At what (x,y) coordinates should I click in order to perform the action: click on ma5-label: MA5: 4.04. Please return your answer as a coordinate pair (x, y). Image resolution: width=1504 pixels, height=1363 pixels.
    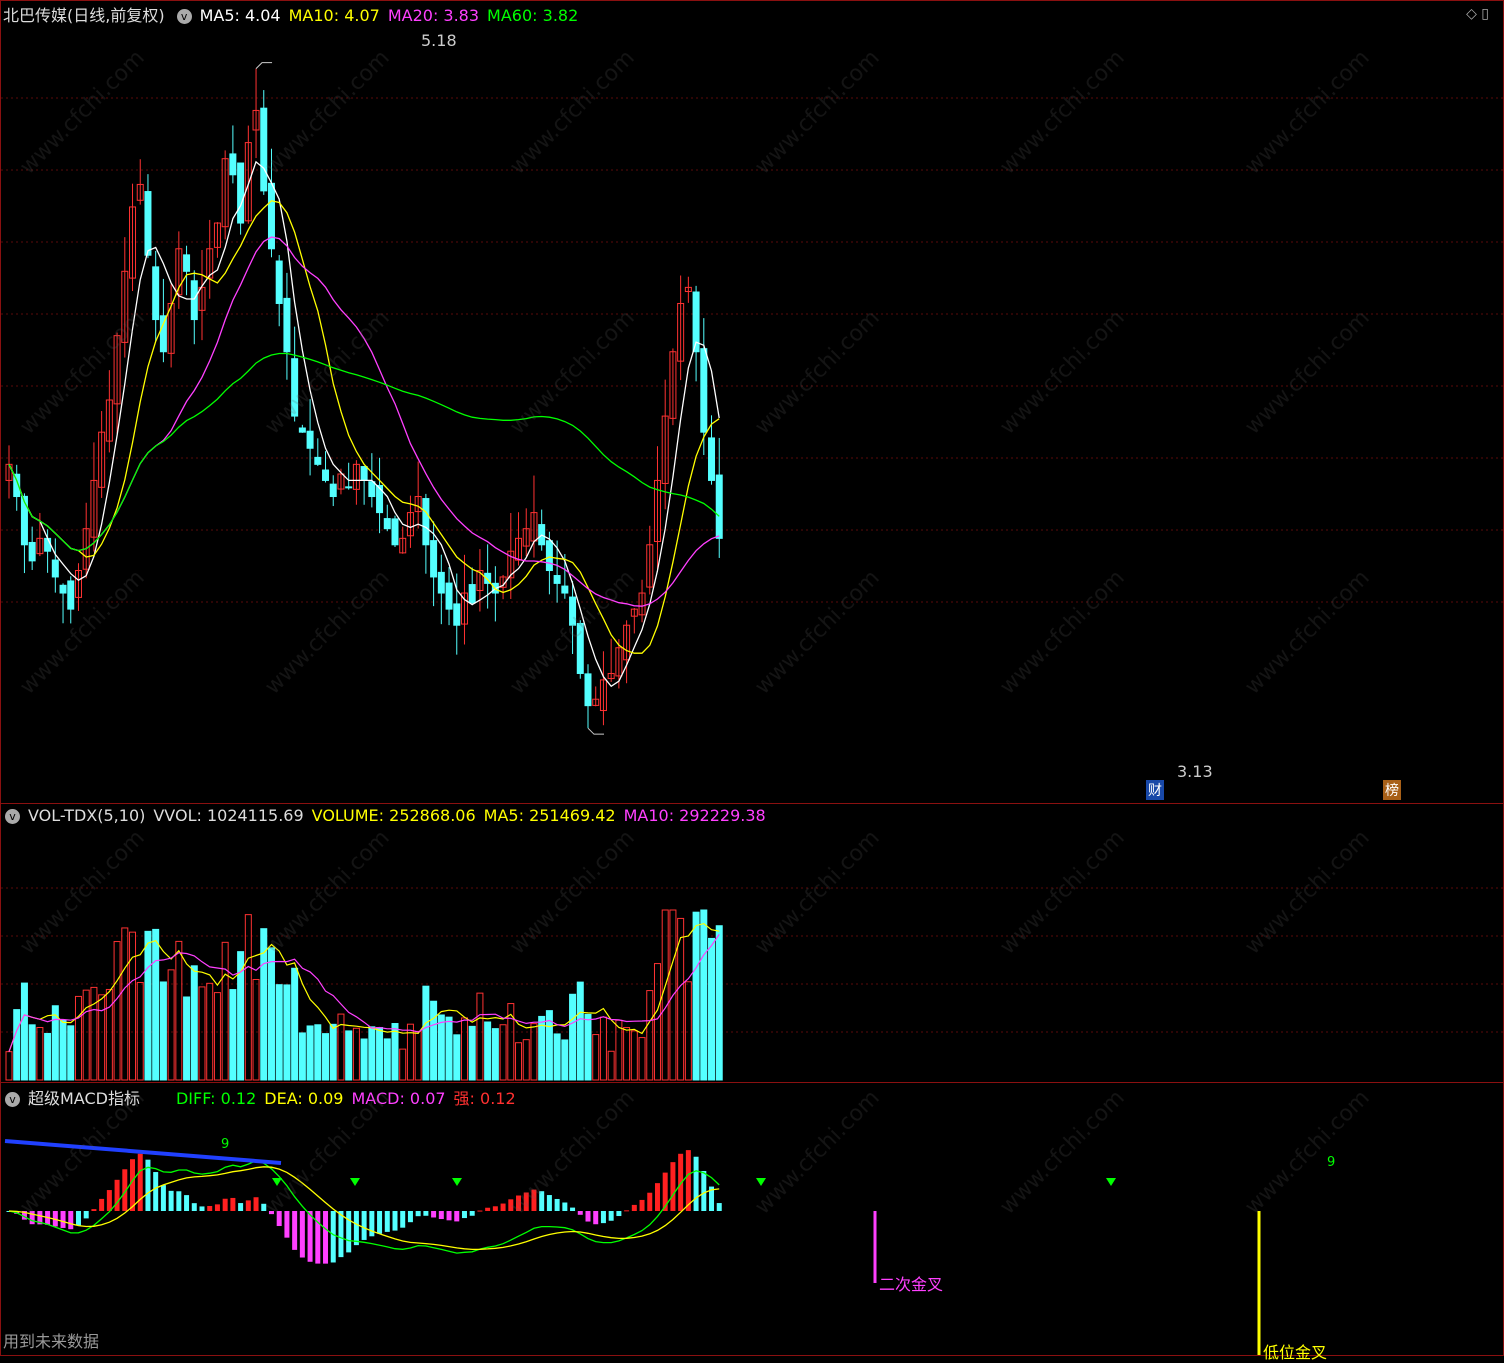
    Looking at the image, I should click on (240, 15).